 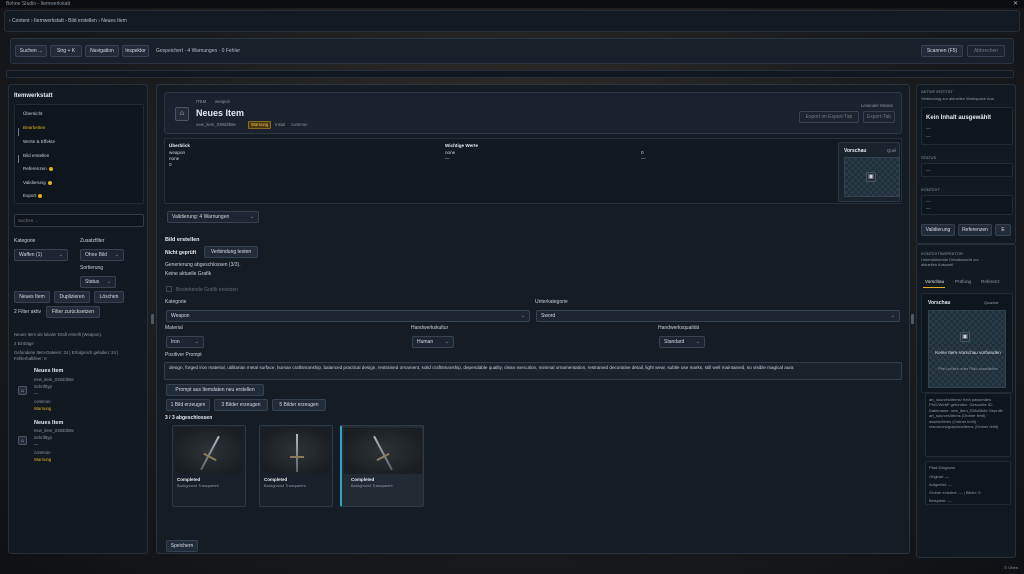 I want to click on diag-line: Original: —, so click(x=939, y=476).